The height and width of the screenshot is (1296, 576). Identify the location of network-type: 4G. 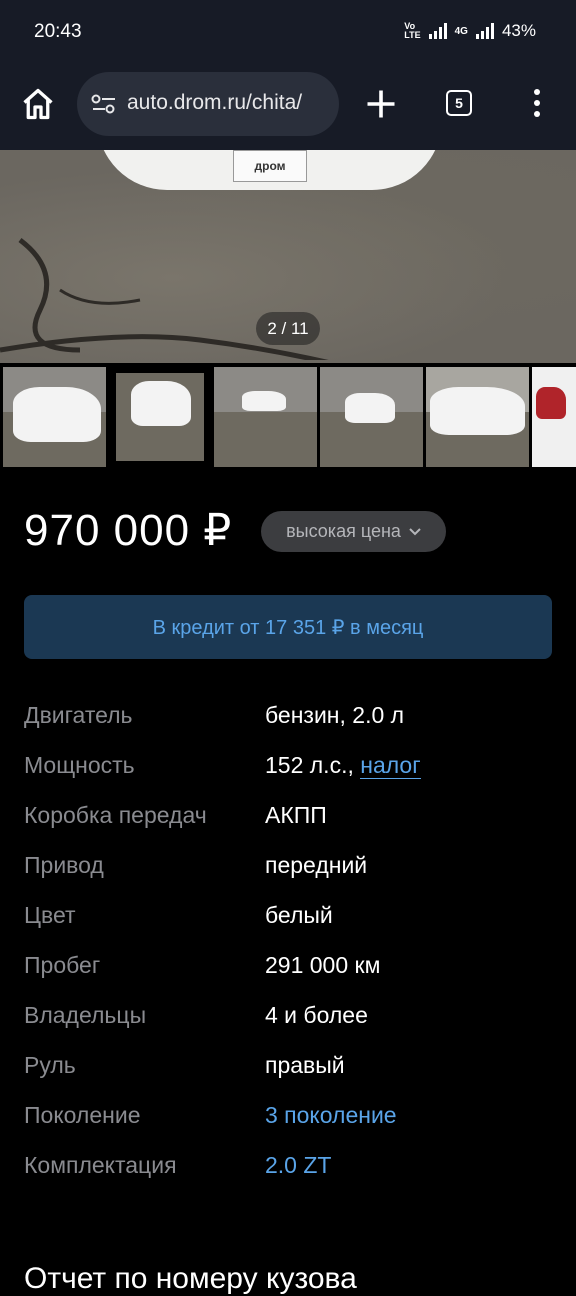
(461, 31).